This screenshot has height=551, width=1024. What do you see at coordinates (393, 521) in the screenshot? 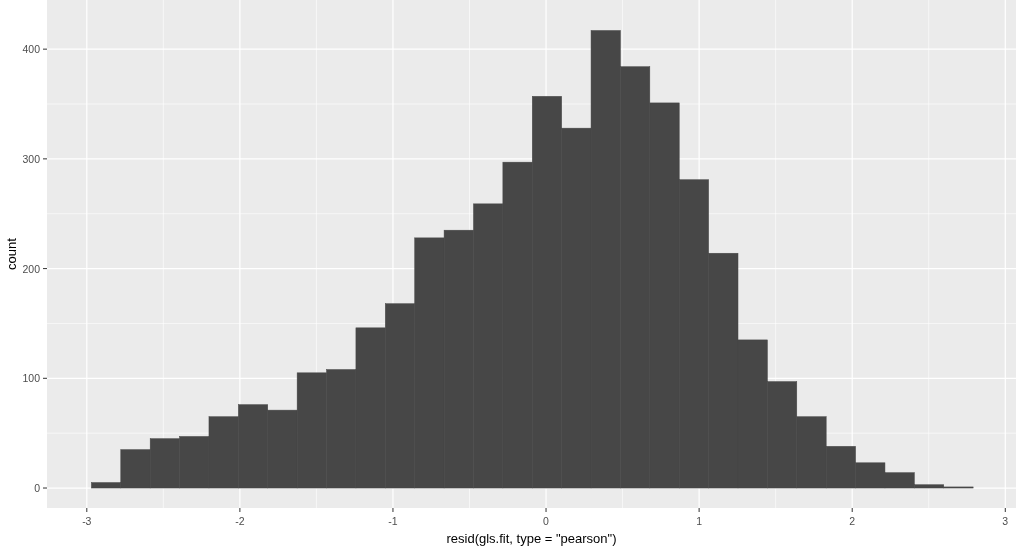
I see `tick-label: -1` at bounding box center [393, 521].